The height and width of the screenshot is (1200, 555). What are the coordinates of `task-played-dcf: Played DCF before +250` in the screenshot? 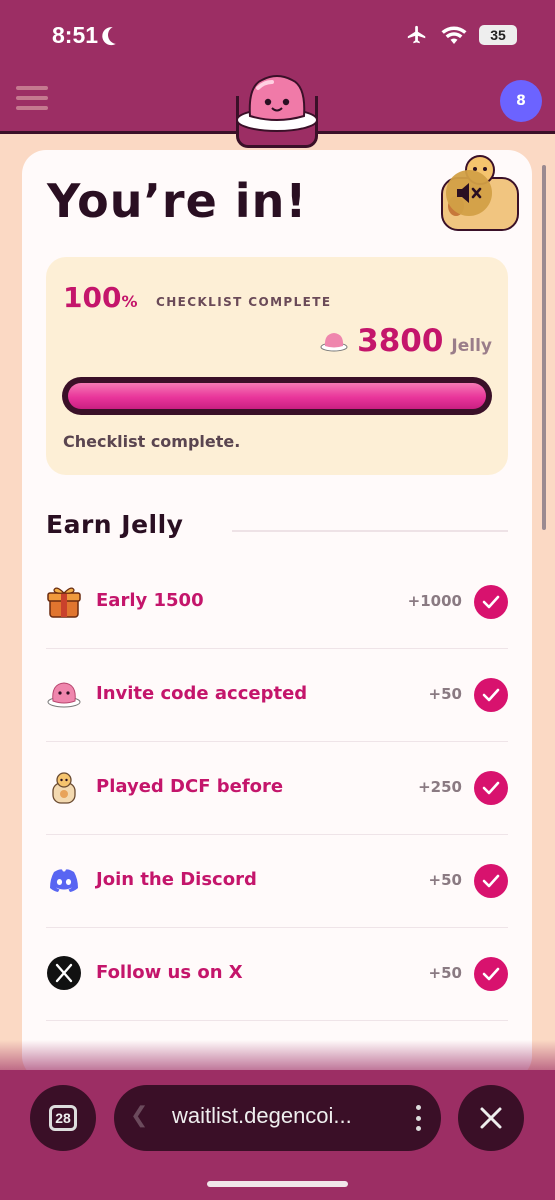 It's located at (277, 788).